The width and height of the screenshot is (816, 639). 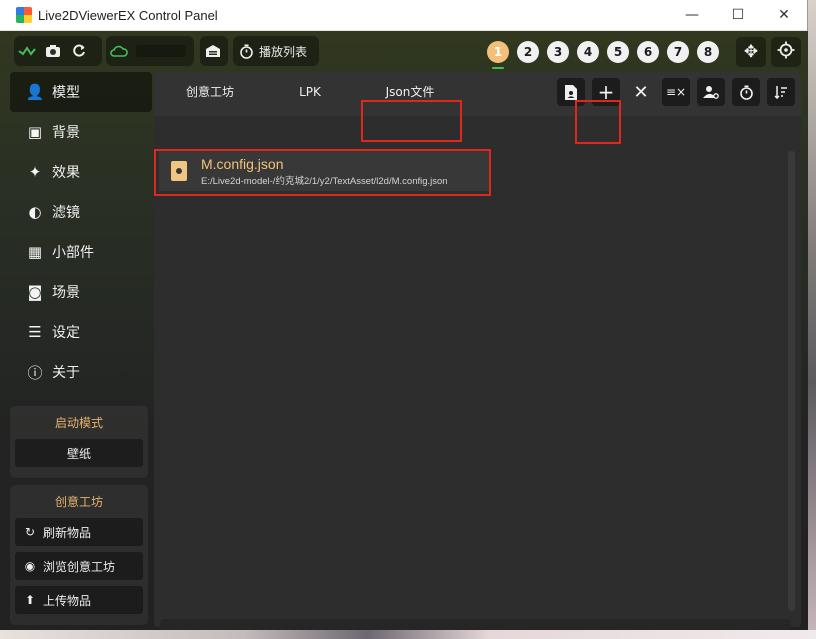 What do you see at coordinates (35, 372) in the screenshot?
I see `info-icon: ⓘ` at bounding box center [35, 372].